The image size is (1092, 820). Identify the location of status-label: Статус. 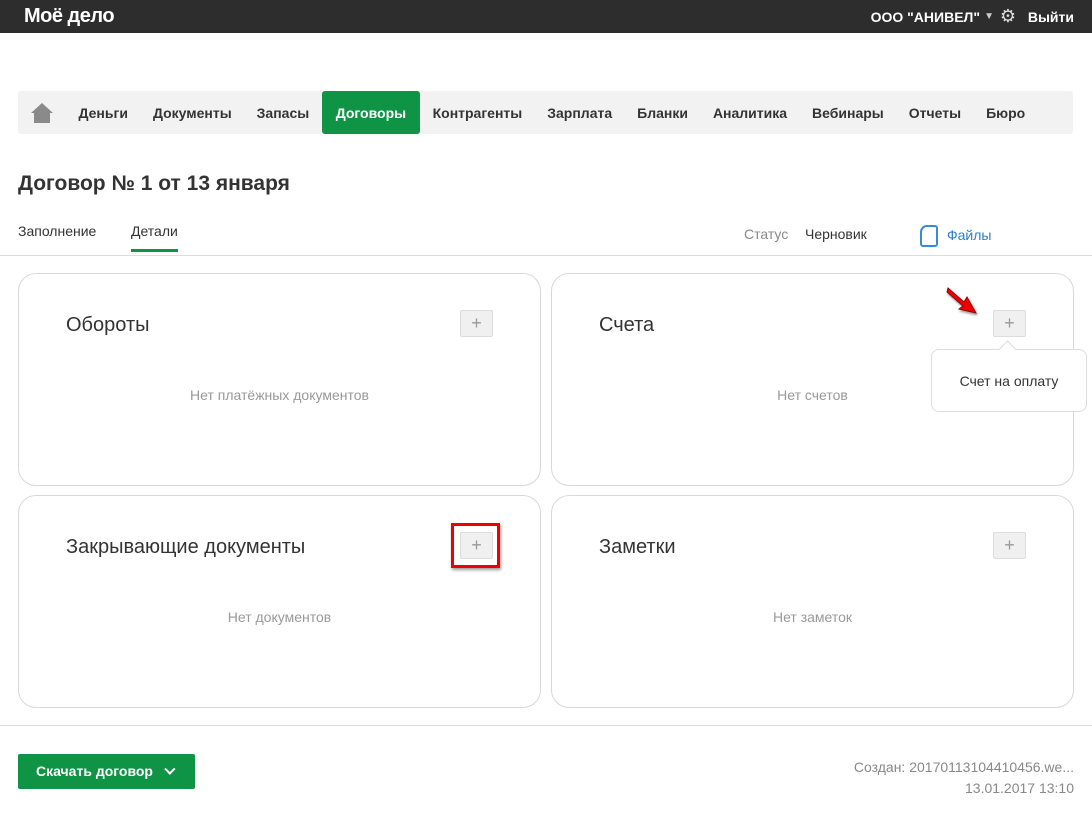
(766, 234).